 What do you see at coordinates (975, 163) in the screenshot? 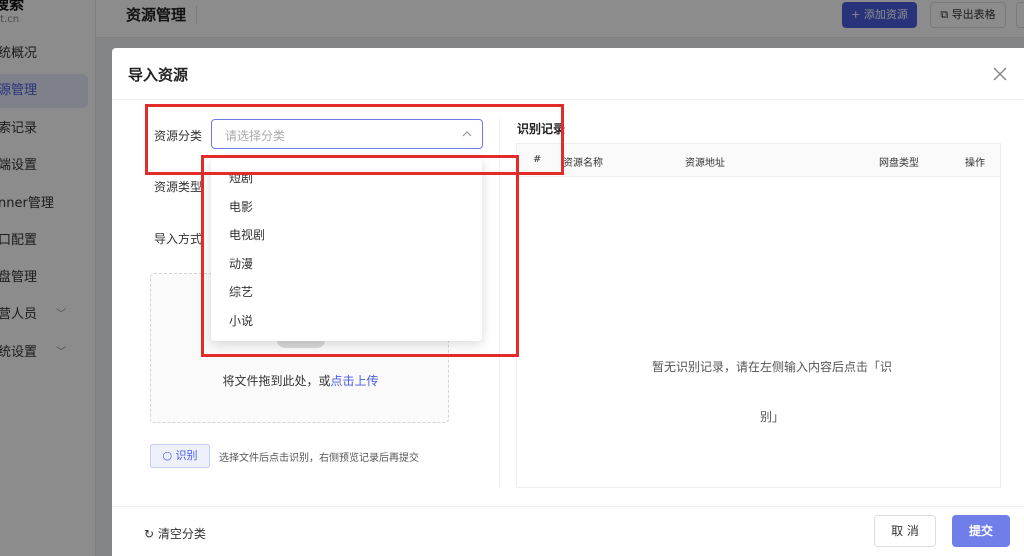
I see `column-header-actions: 操作` at bounding box center [975, 163].